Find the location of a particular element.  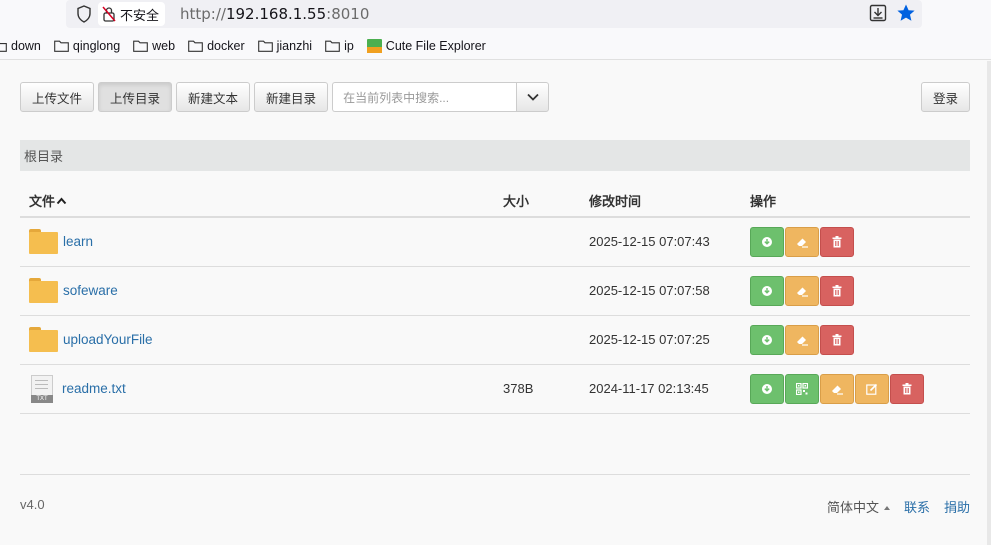

caret-up-icon is located at coordinates (886, 507).